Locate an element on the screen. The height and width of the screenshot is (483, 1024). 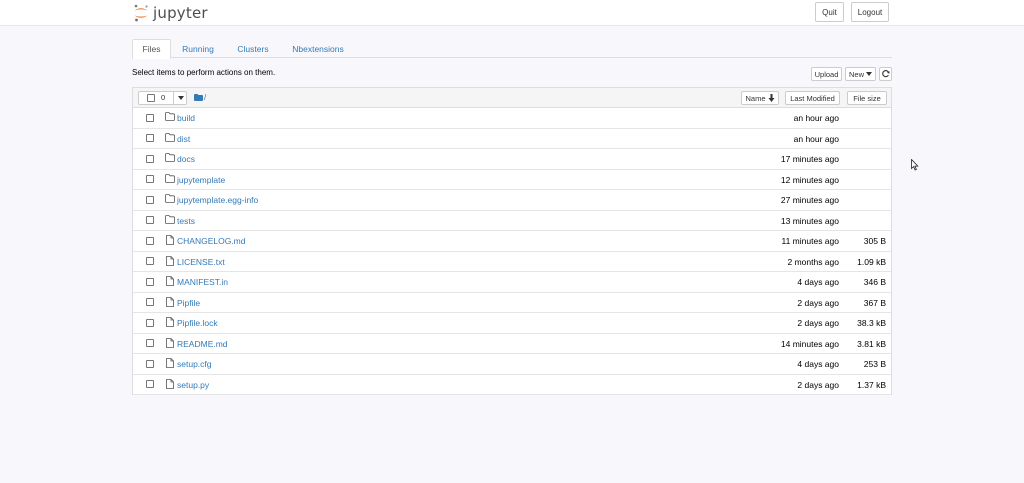
header-bar: jupyter Quit Logout is located at coordinates (512, 13).